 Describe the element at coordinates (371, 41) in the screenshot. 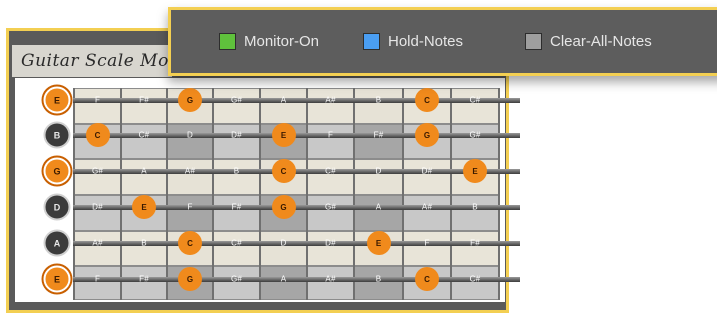

I see `hold-notes-indicator` at that location.